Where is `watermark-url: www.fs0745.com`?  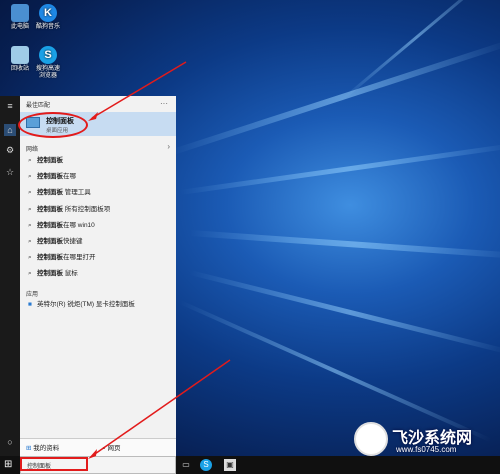
watermark-url: www.fs0745.com is located at coordinates (426, 449).